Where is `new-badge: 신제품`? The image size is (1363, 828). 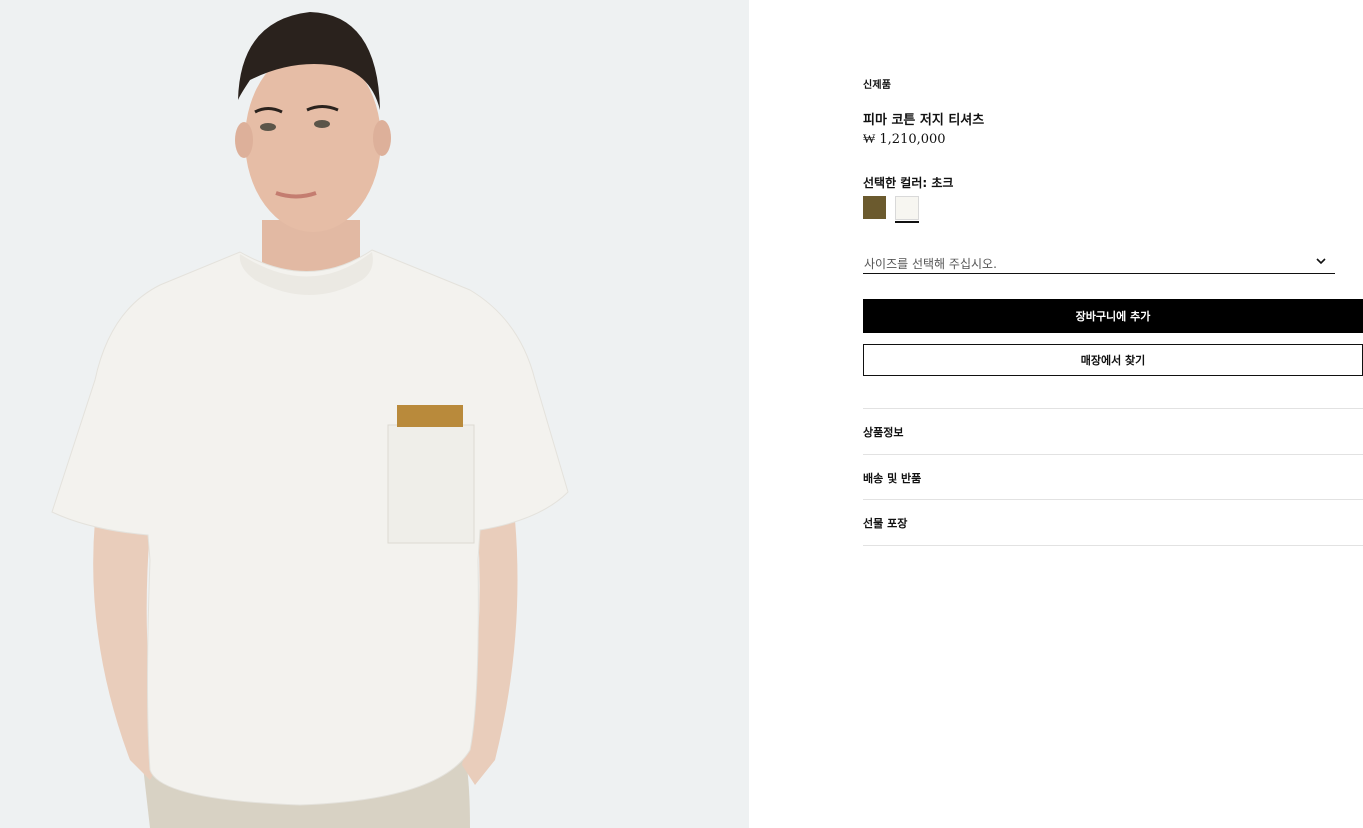
new-badge: 신제품 is located at coordinates (877, 85).